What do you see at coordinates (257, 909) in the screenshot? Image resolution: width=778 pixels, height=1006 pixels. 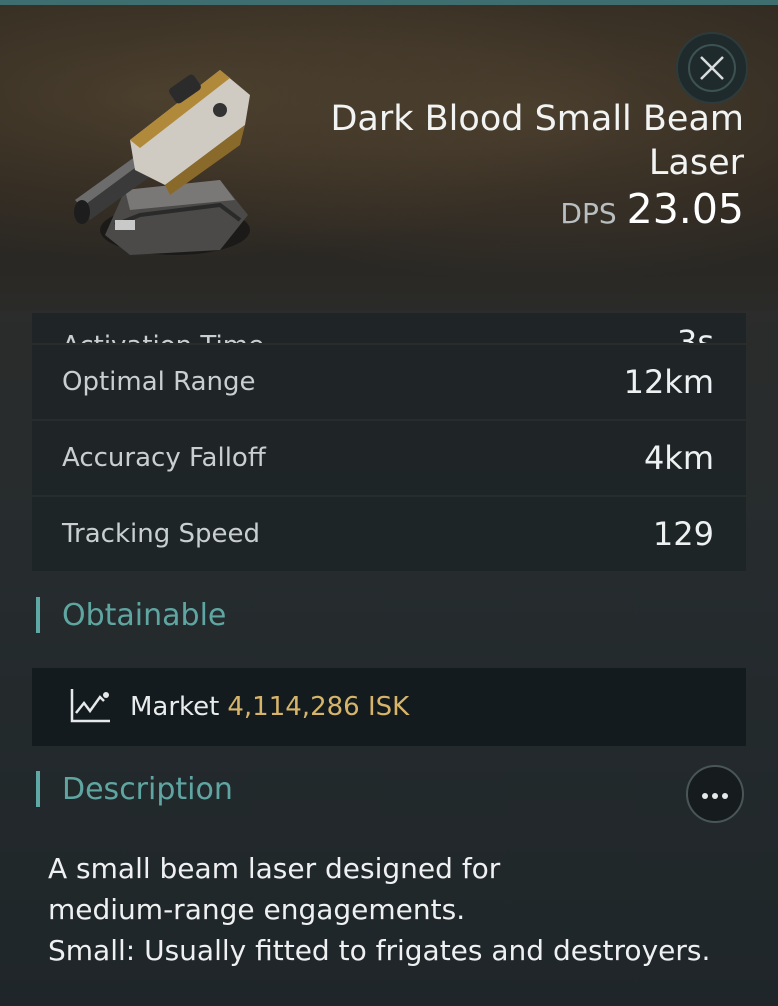 I see `description-line: medium-range engagements.` at bounding box center [257, 909].